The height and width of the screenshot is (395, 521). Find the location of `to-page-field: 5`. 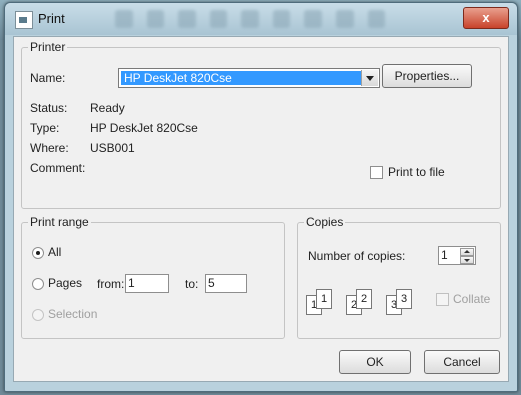

to-page-field: 5 is located at coordinates (226, 283).